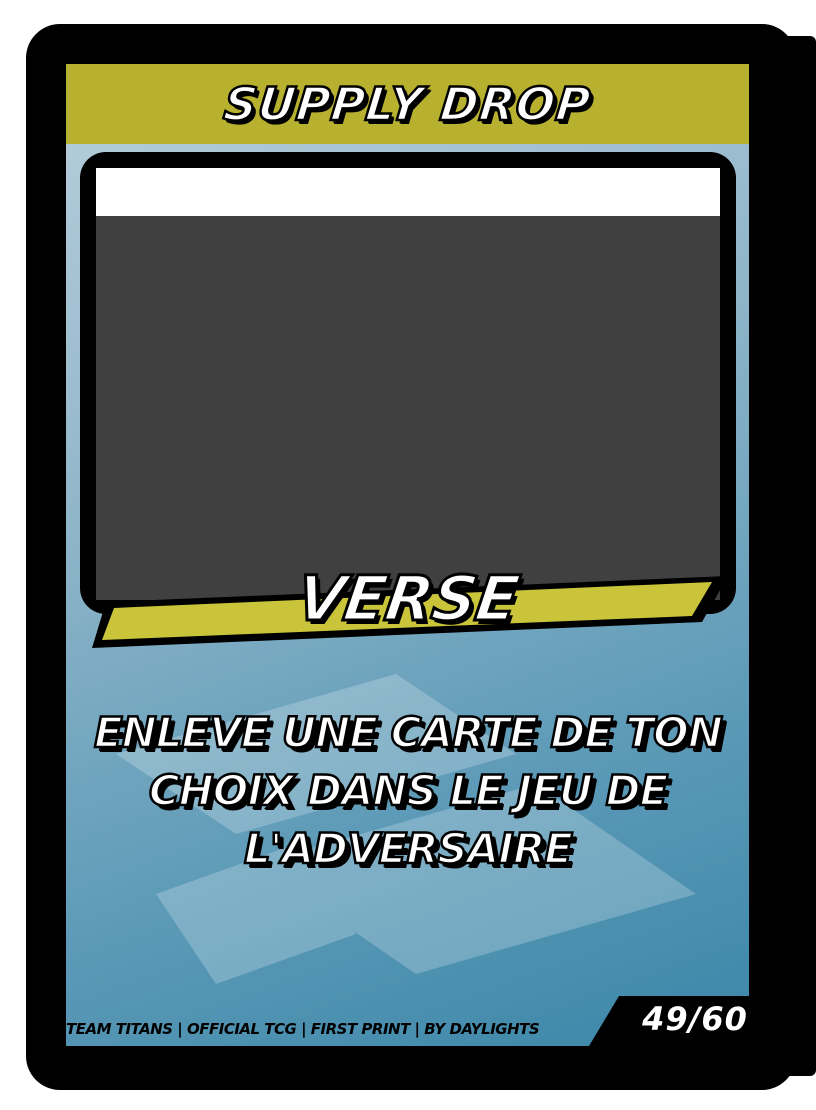  I want to click on art-top-strip, so click(408, 192).